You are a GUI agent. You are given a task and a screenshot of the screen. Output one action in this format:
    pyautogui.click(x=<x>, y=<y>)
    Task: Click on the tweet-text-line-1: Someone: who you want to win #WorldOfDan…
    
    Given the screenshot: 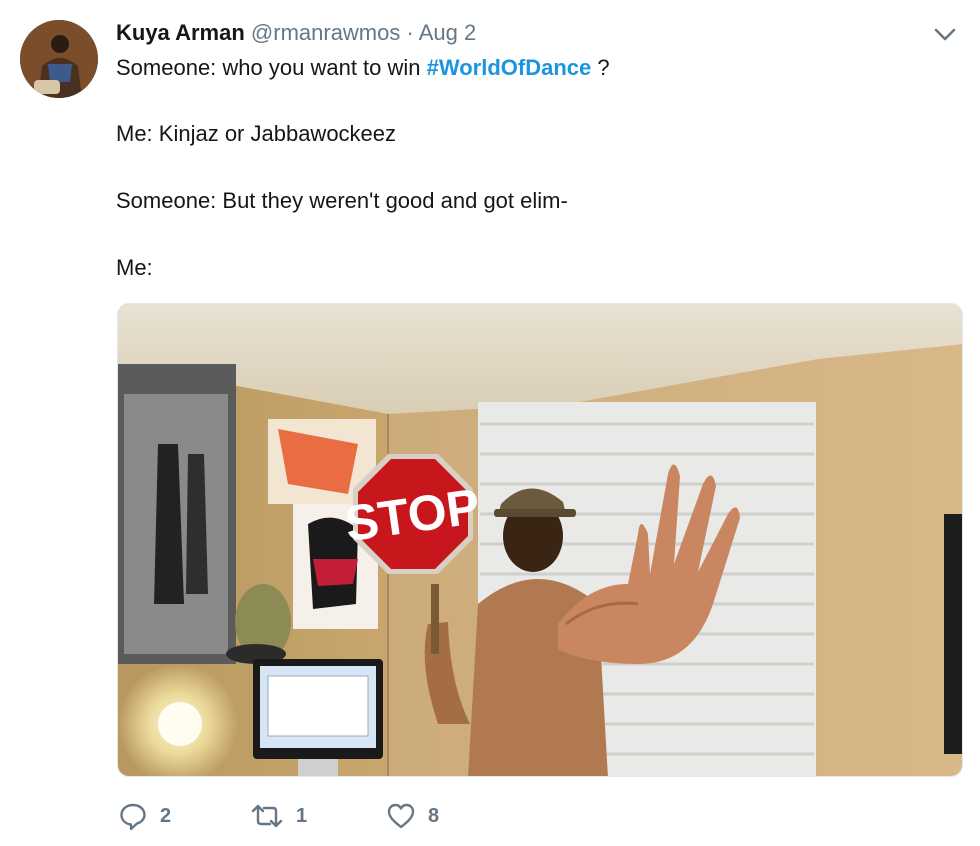 What is the action you would take?
    pyautogui.click(x=363, y=68)
    